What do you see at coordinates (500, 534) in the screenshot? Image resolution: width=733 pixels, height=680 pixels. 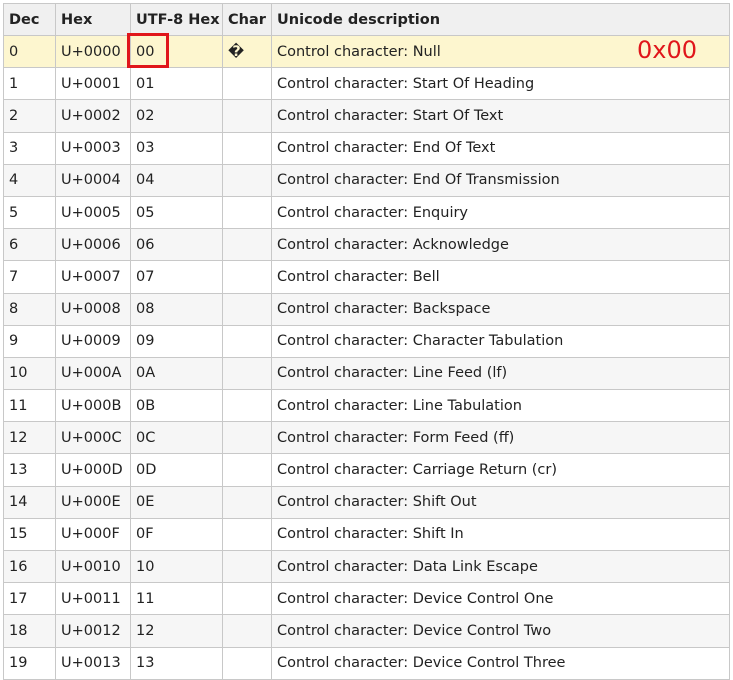 I see `cell-description: Control character: Shift In` at bounding box center [500, 534].